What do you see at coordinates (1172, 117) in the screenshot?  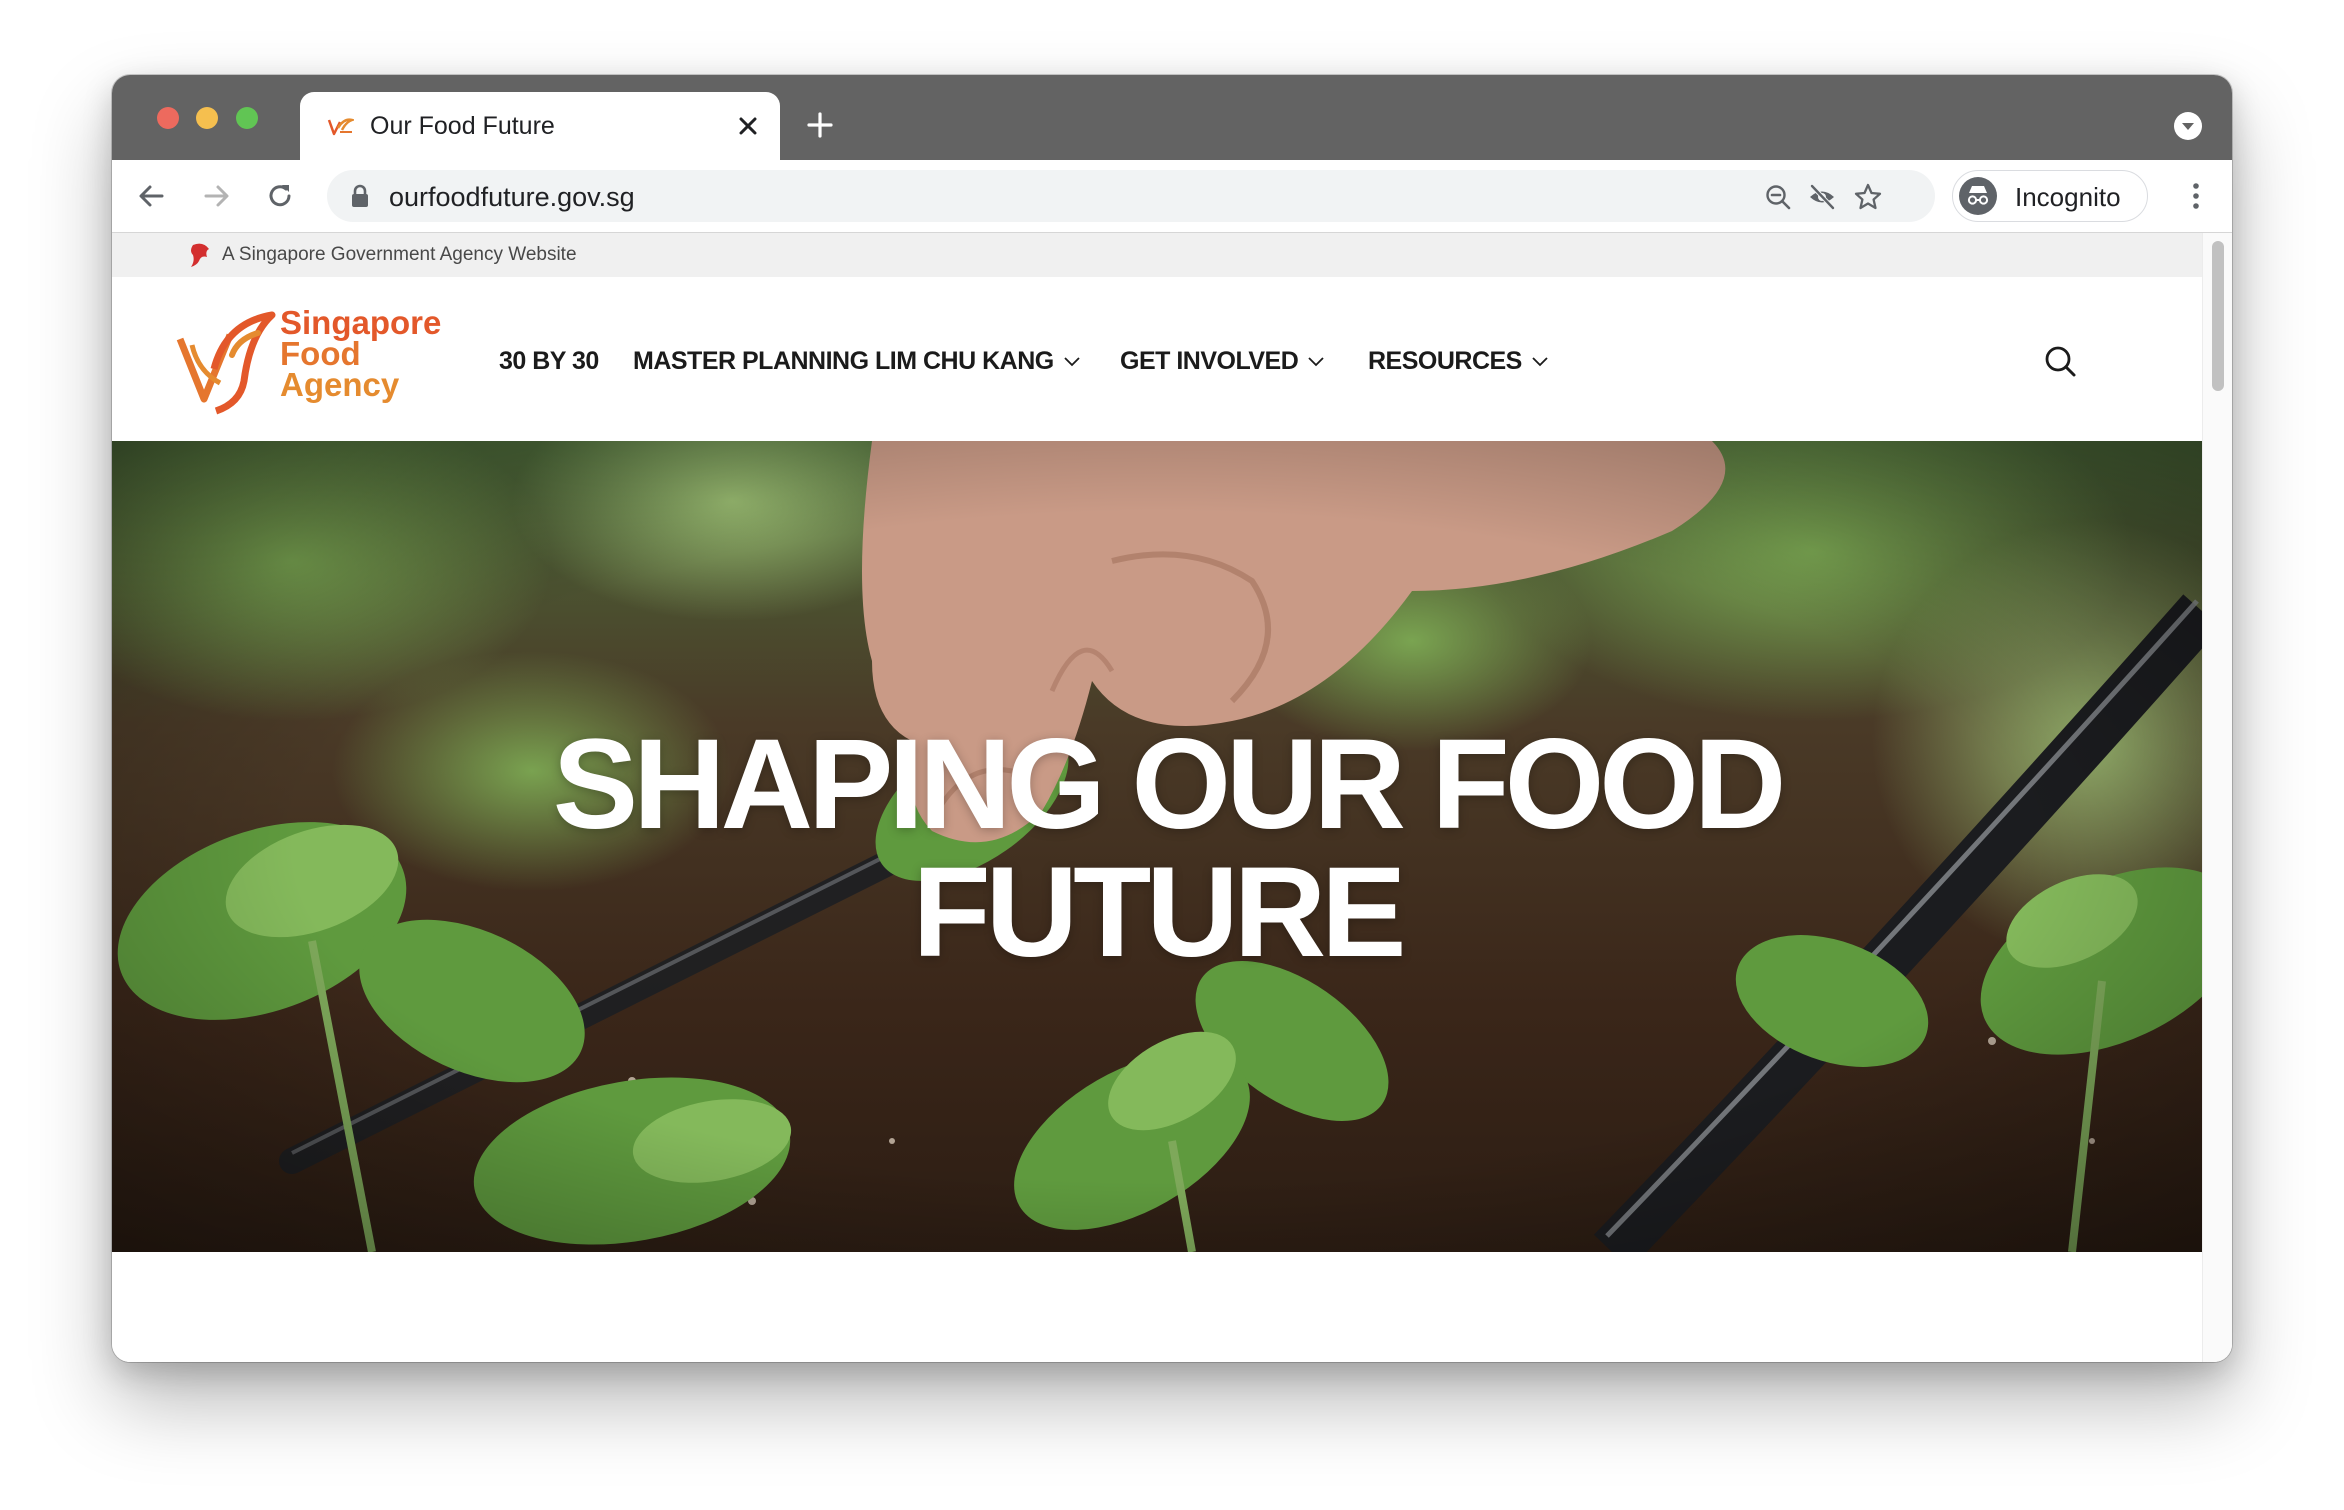 I see `tab-strip: Our Food Future` at bounding box center [1172, 117].